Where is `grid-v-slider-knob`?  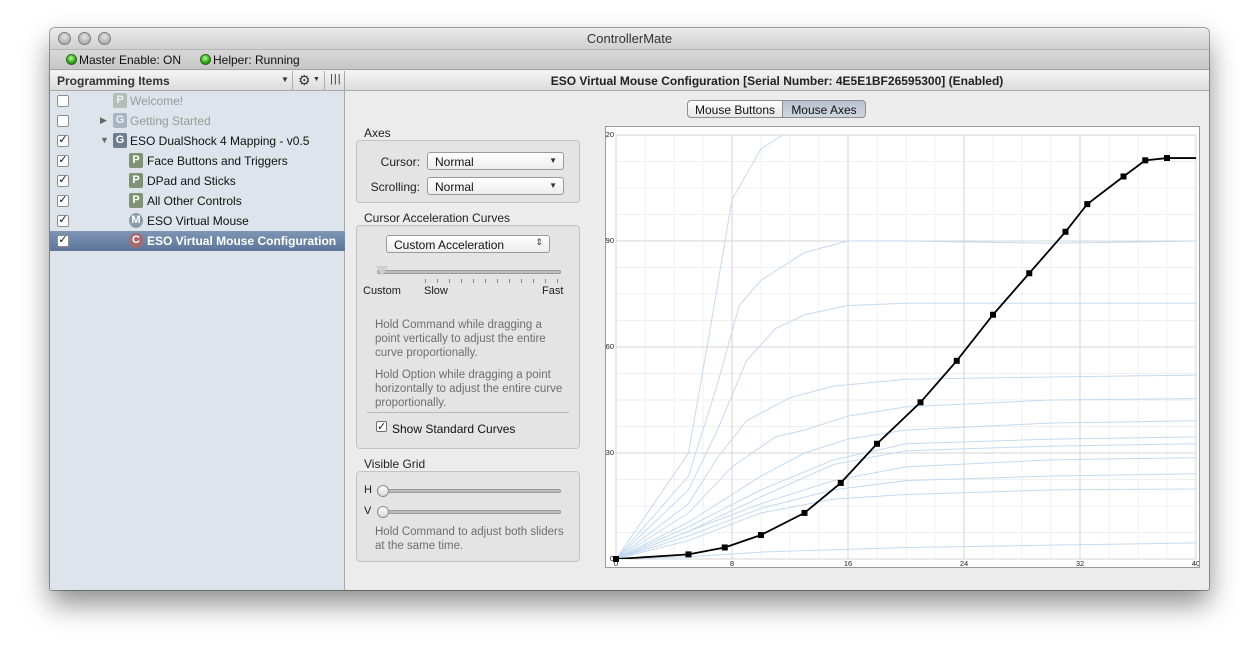
grid-v-slider-knob is located at coordinates (383, 512).